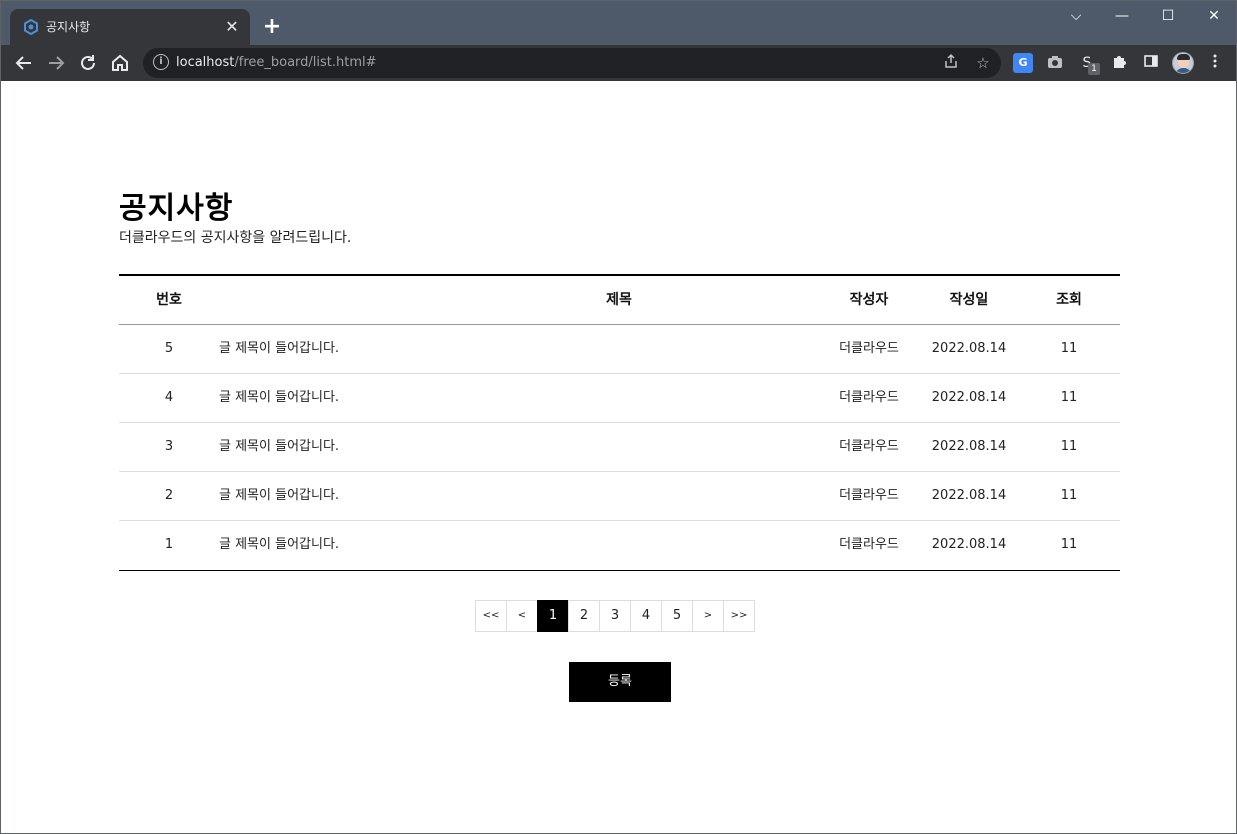  What do you see at coordinates (232, 27) in the screenshot?
I see `tab-close-icon: ✕` at bounding box center [232, 27].